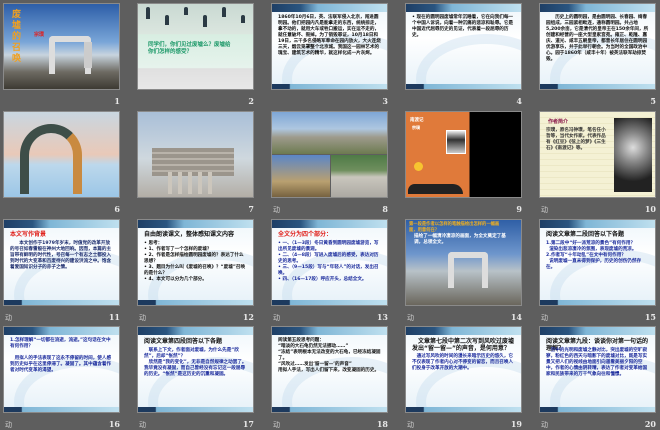 The height and width of the screenshot is (430, 660). What do you see at coordinates (516, 317) in the screenshot?
I see `slide-number: 14` at bounding box center [516, 317].